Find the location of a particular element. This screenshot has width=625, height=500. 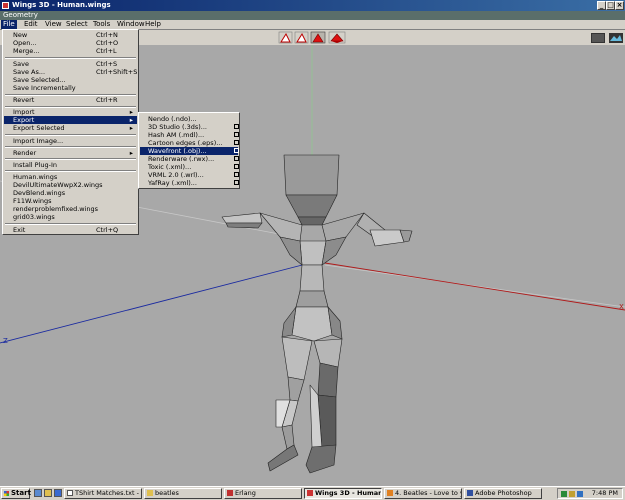

wings-icon is located at coordinates (310, 493).